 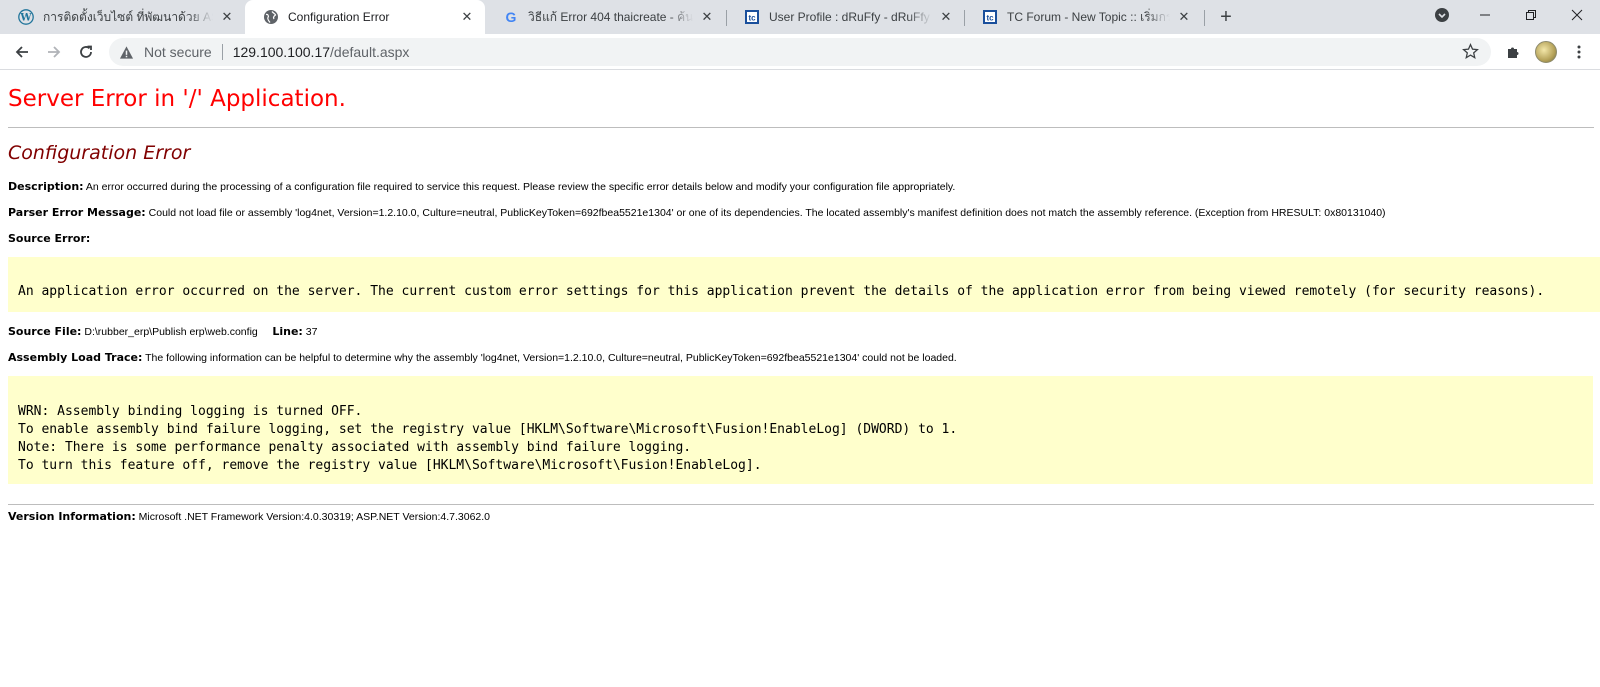 I want to click on url-host: 129.100.100.17, so click(x=281, y=52).